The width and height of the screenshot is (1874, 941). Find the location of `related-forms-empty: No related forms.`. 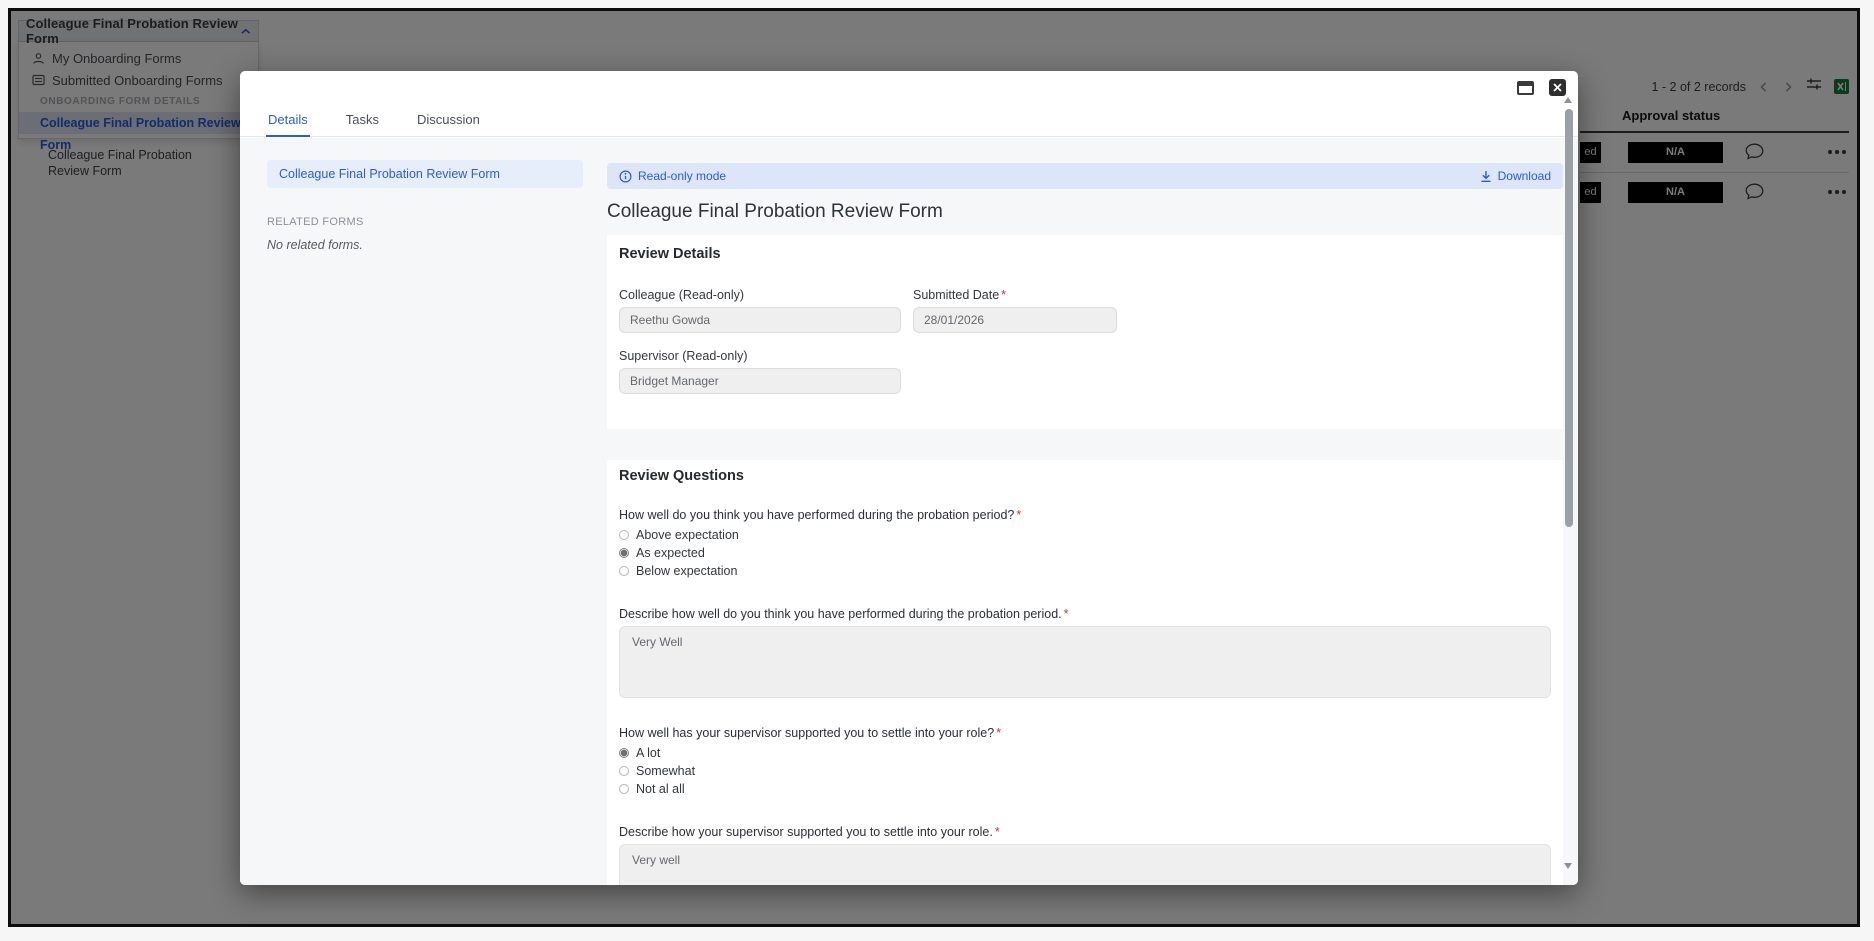

related-forms-empty: No related forms. is located at coordinates (315, 245).